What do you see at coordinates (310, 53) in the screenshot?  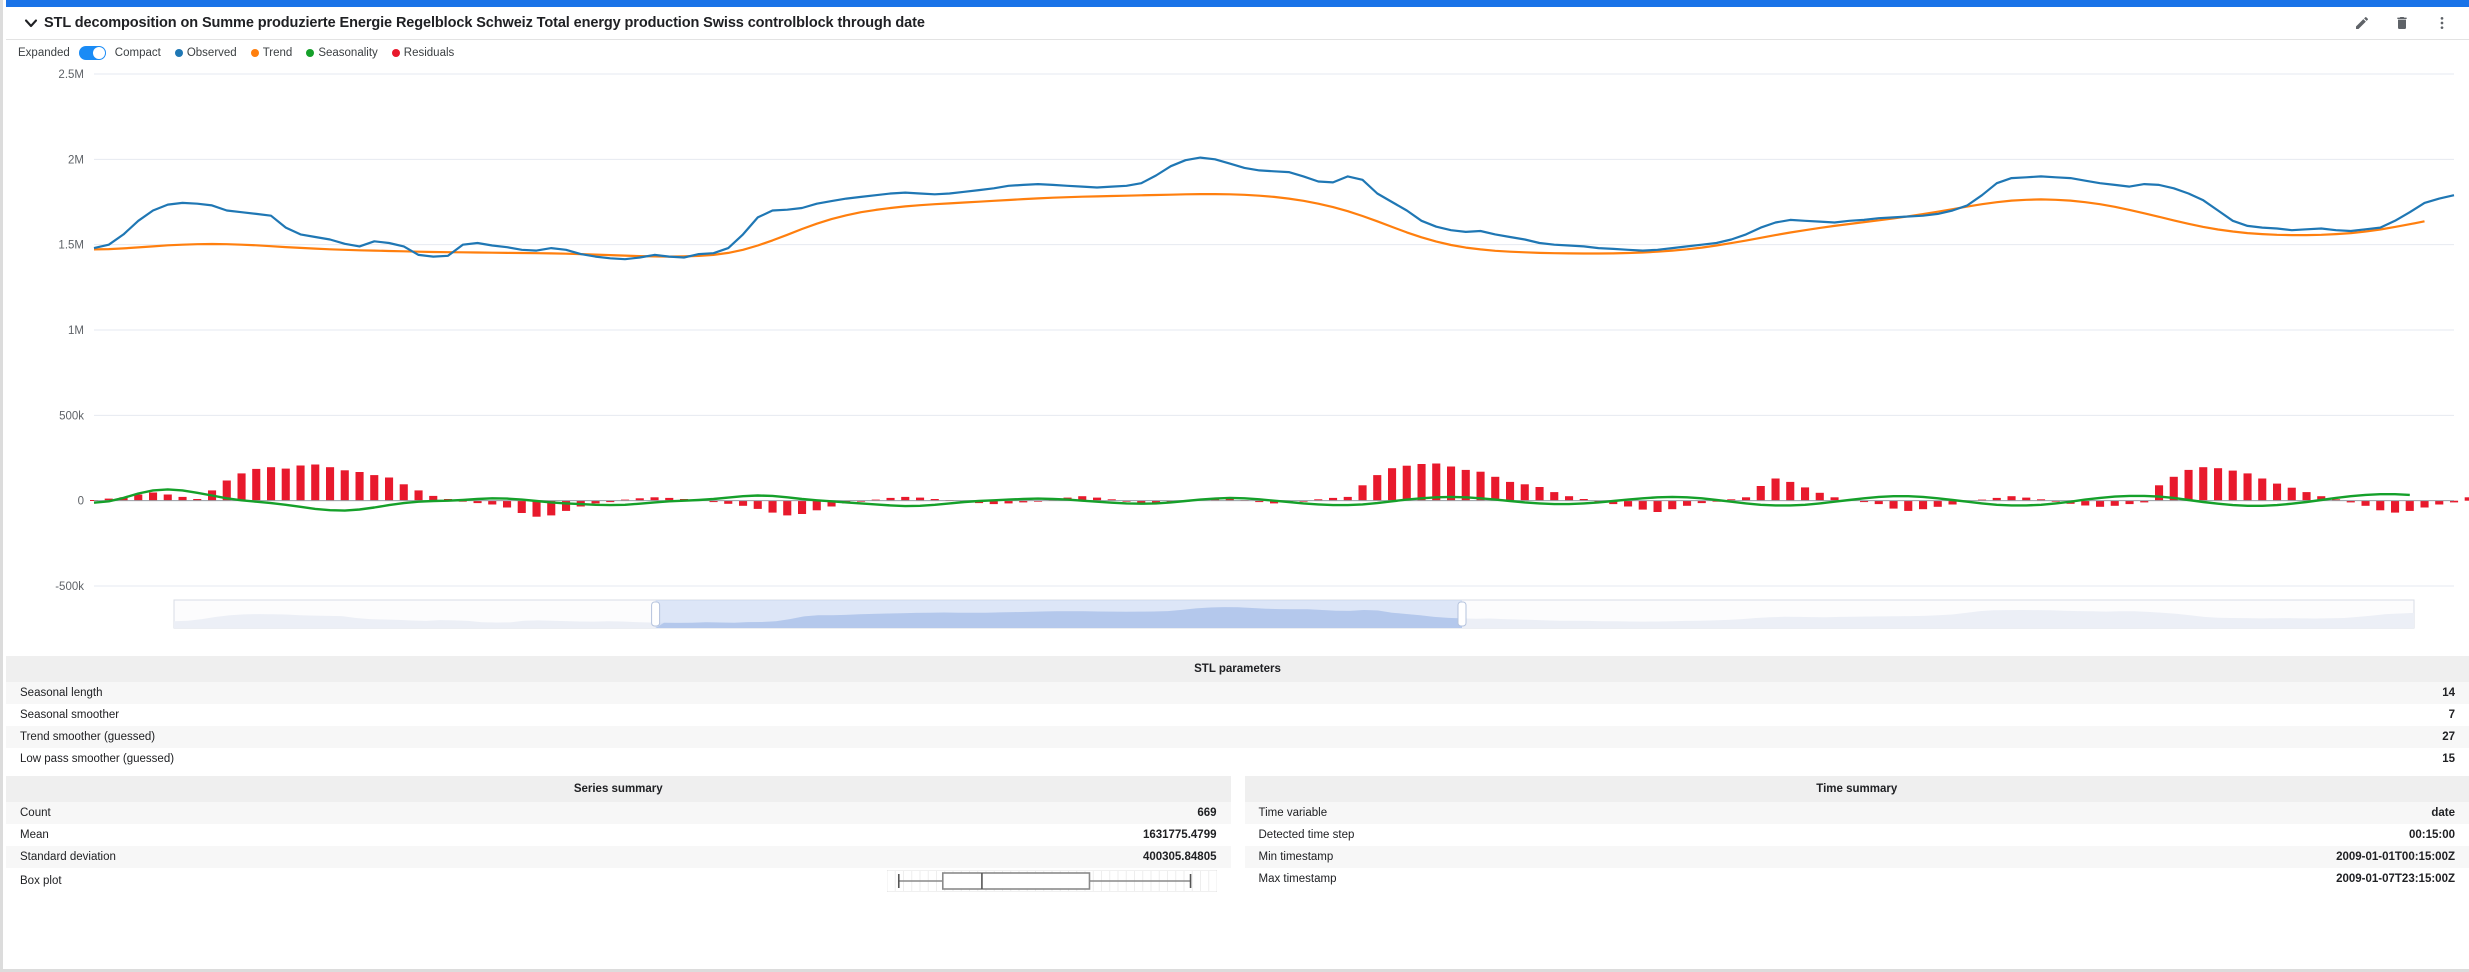 I see `legend-dot-seasonality` at bounding box center [310, 53].